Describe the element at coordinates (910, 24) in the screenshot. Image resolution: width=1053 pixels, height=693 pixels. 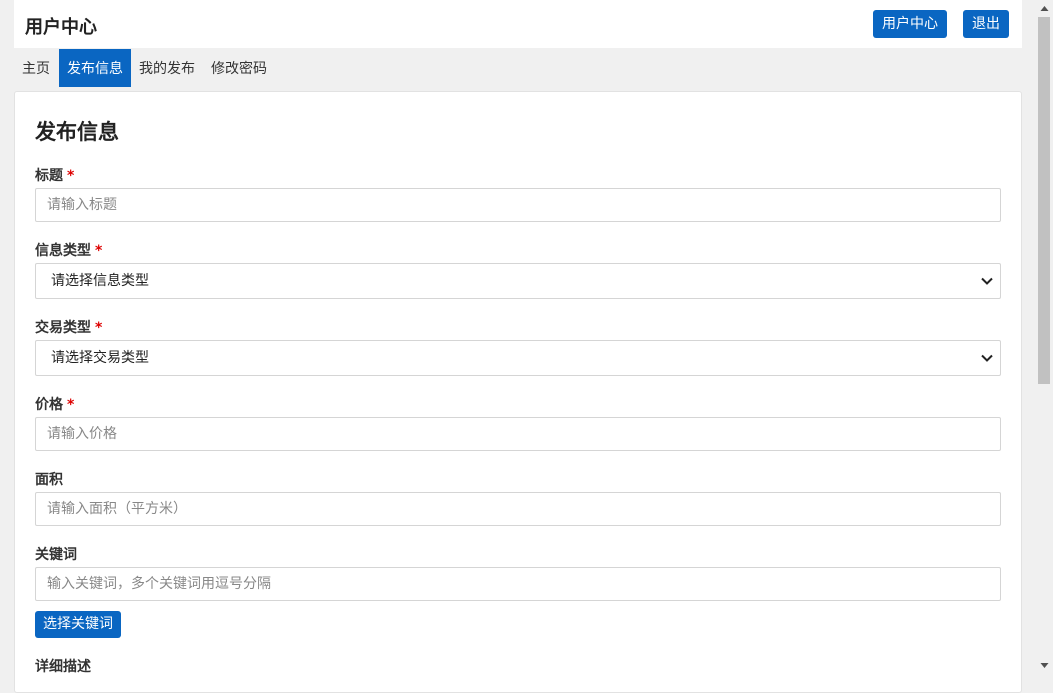
I see `user-center-button: 用户中心` at that location.